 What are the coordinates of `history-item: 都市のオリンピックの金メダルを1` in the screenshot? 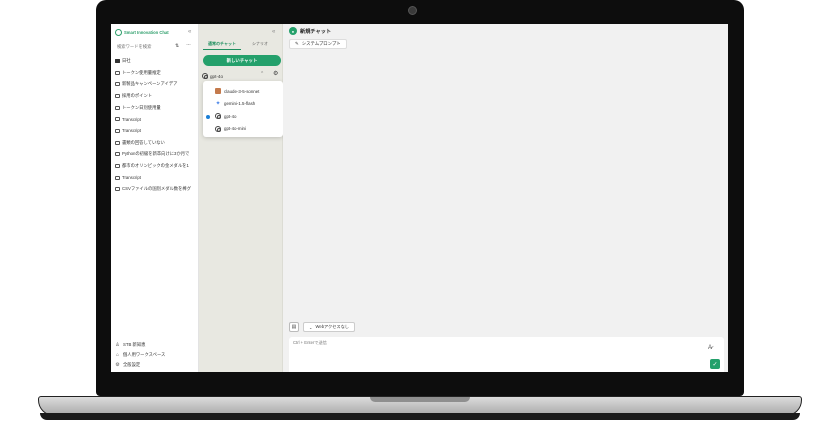 It's located at (157, 166).